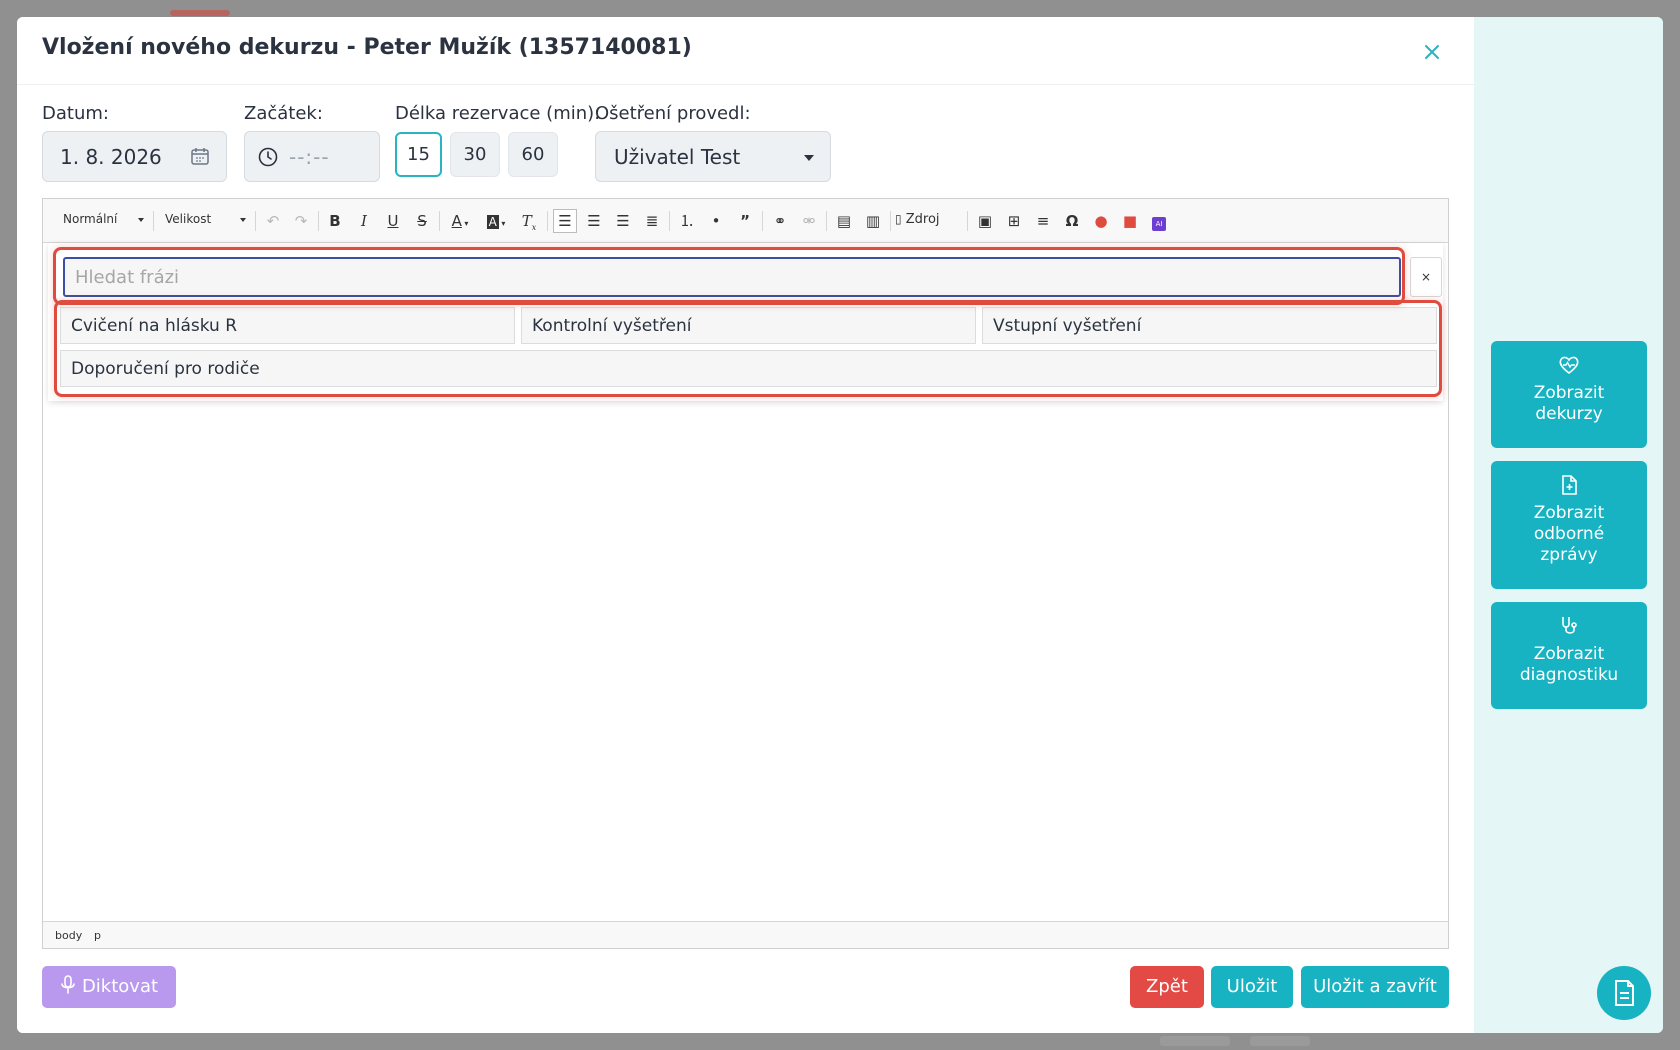 The height and width of the screenshot is (1050, 1680). I want to click on duration-label: Délka rezervace (min):, so click(498, 113).